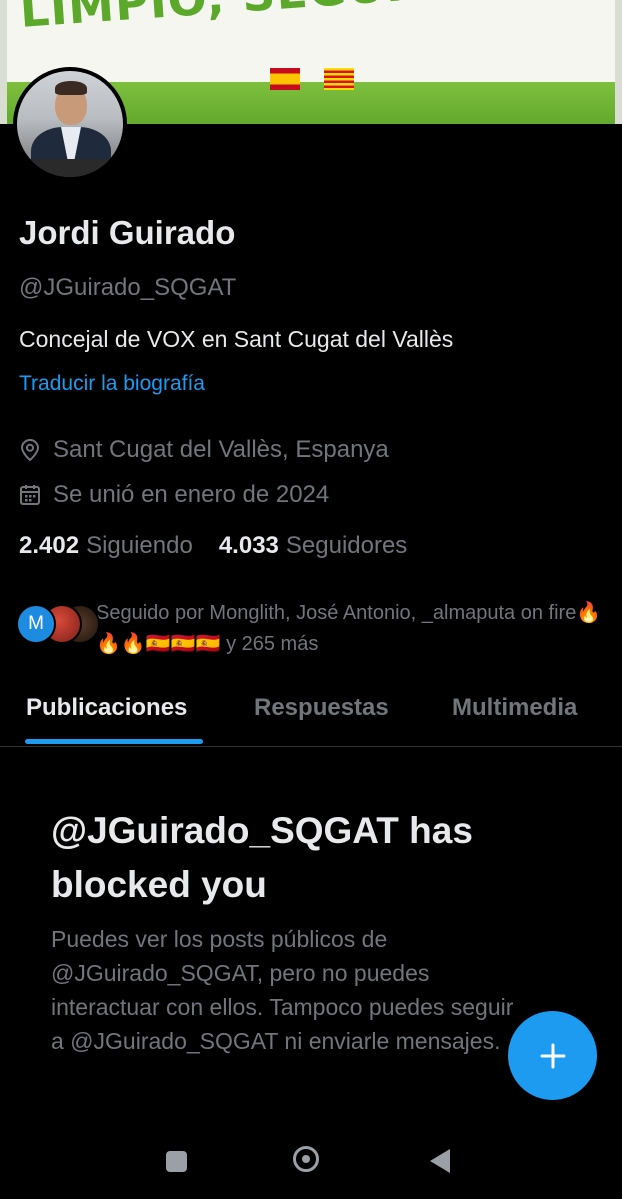 This screenshot has width=622, height=1199. Describe the element at coordinates (30, 450) in the screenshot. I see `location-pin-icon` at that location.